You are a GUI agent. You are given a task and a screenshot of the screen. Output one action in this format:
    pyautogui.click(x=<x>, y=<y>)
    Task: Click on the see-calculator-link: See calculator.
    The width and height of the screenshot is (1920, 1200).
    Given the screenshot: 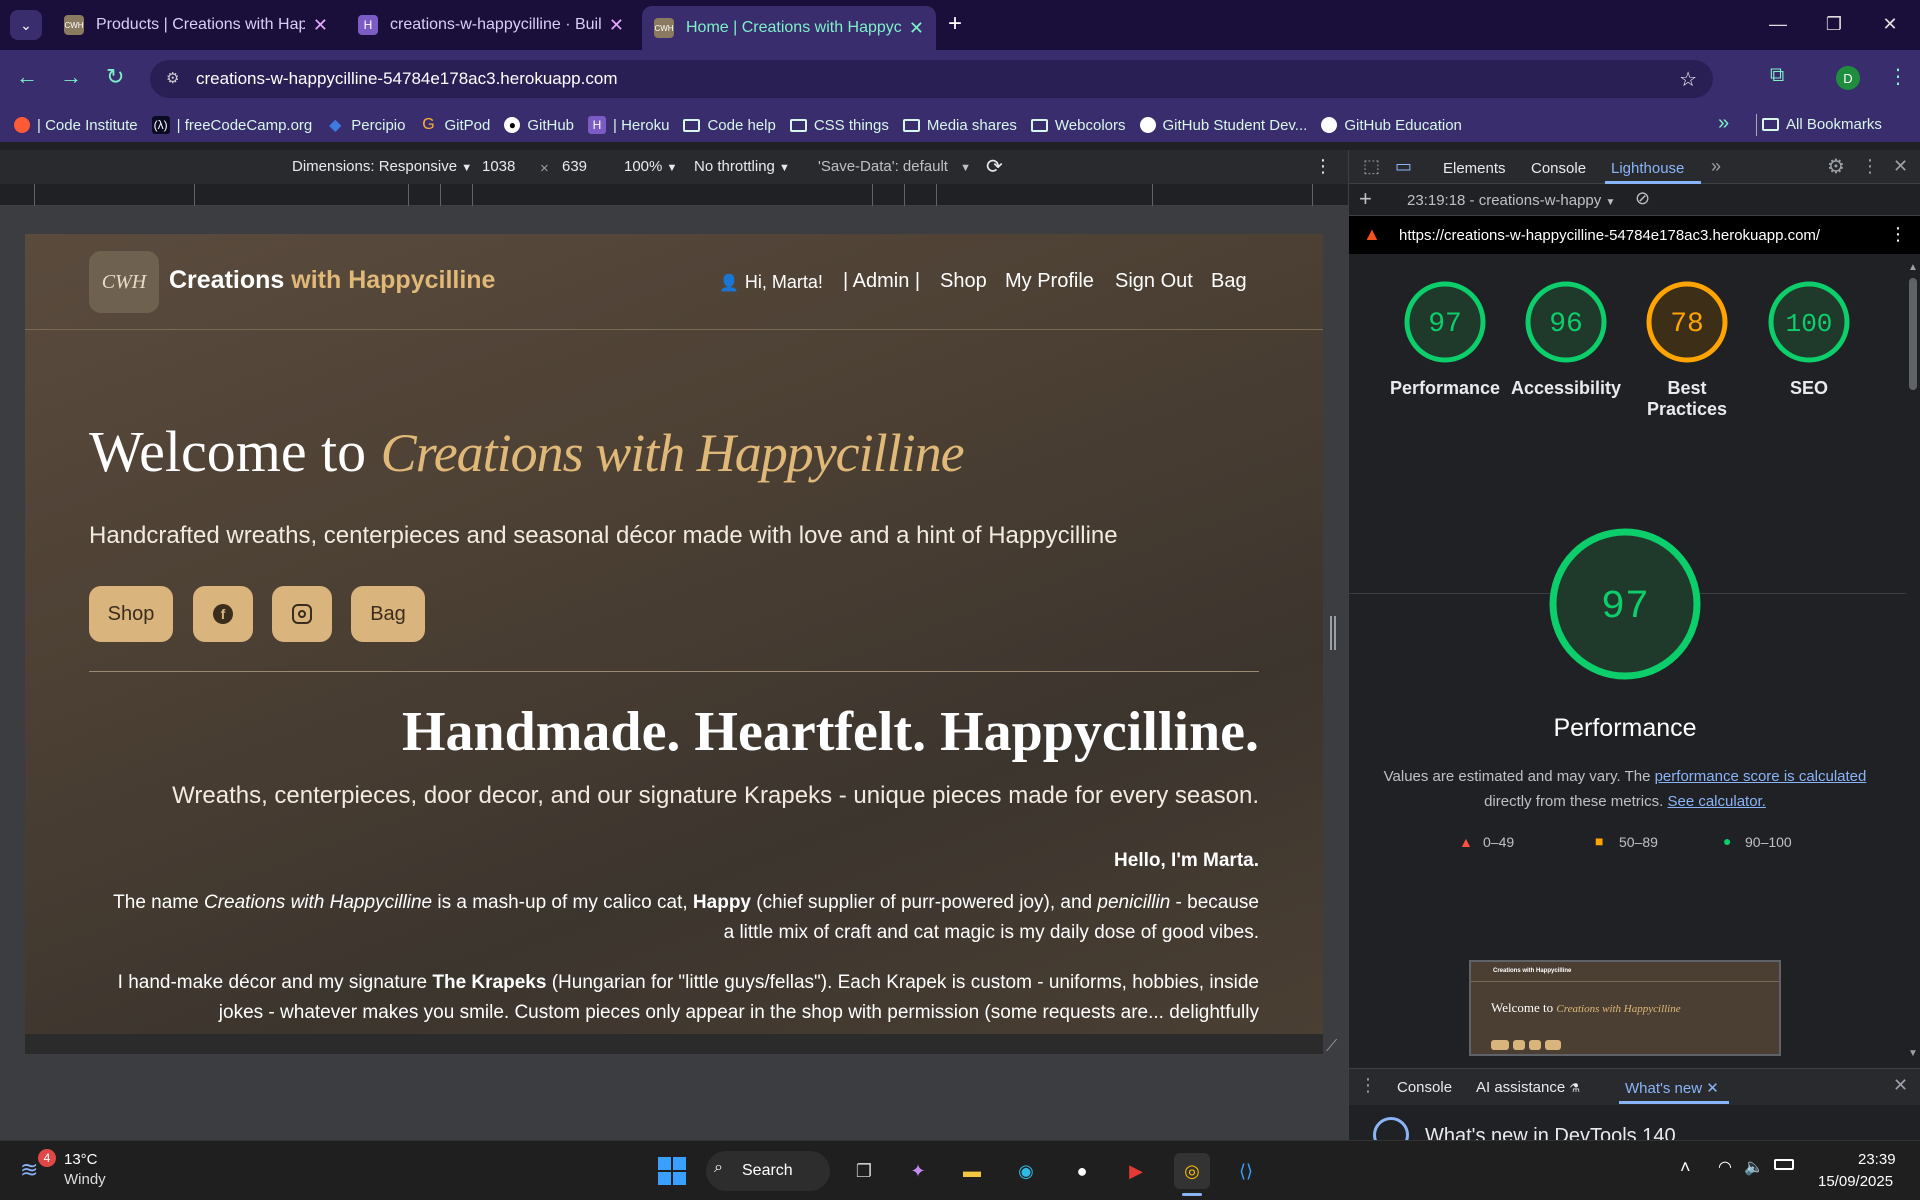 What is the action you would take?
    pyautogui.click(x=1716, y=801)
    